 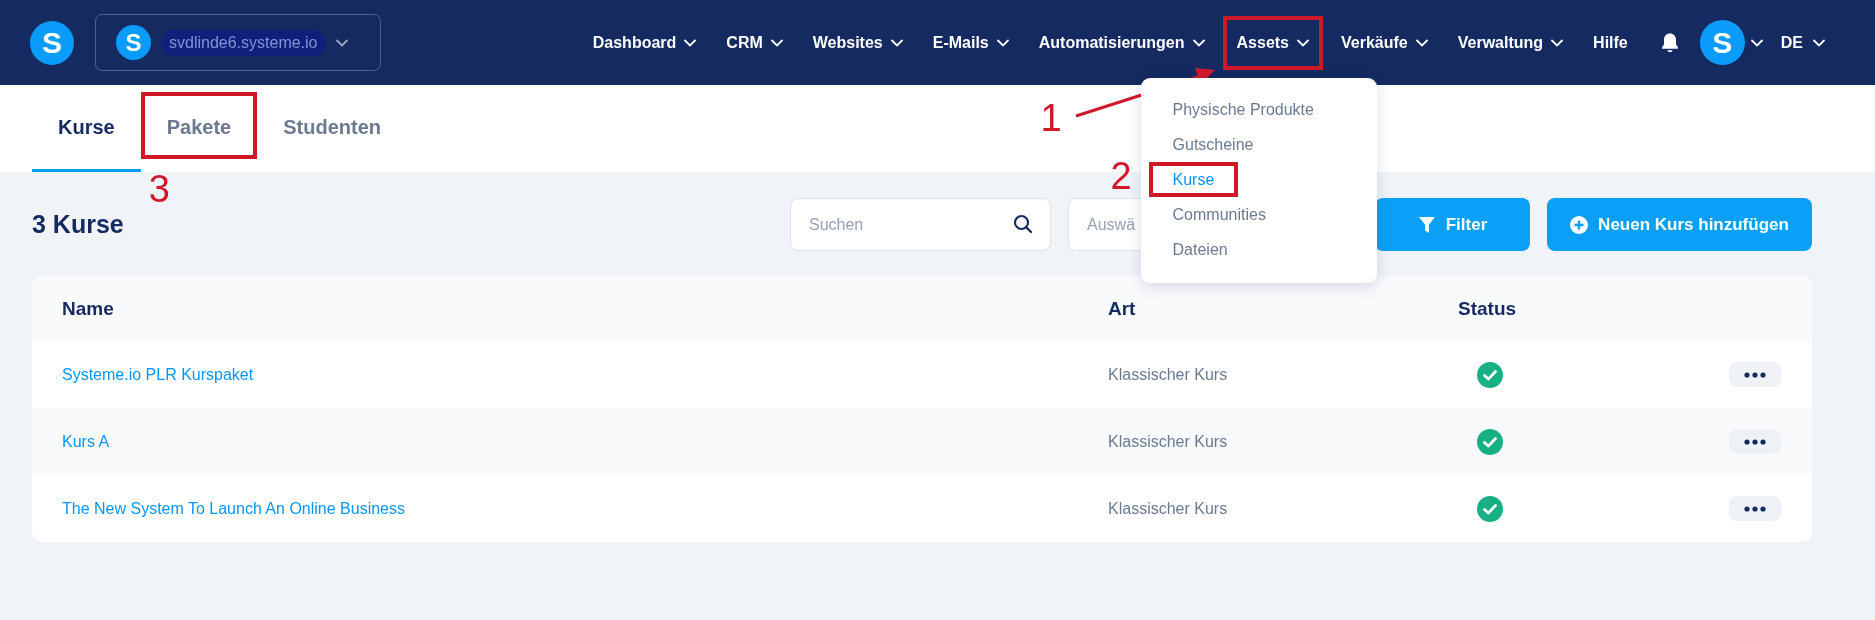 I want to click on page-title: 3 Kurse, so click(x=78, y=224).